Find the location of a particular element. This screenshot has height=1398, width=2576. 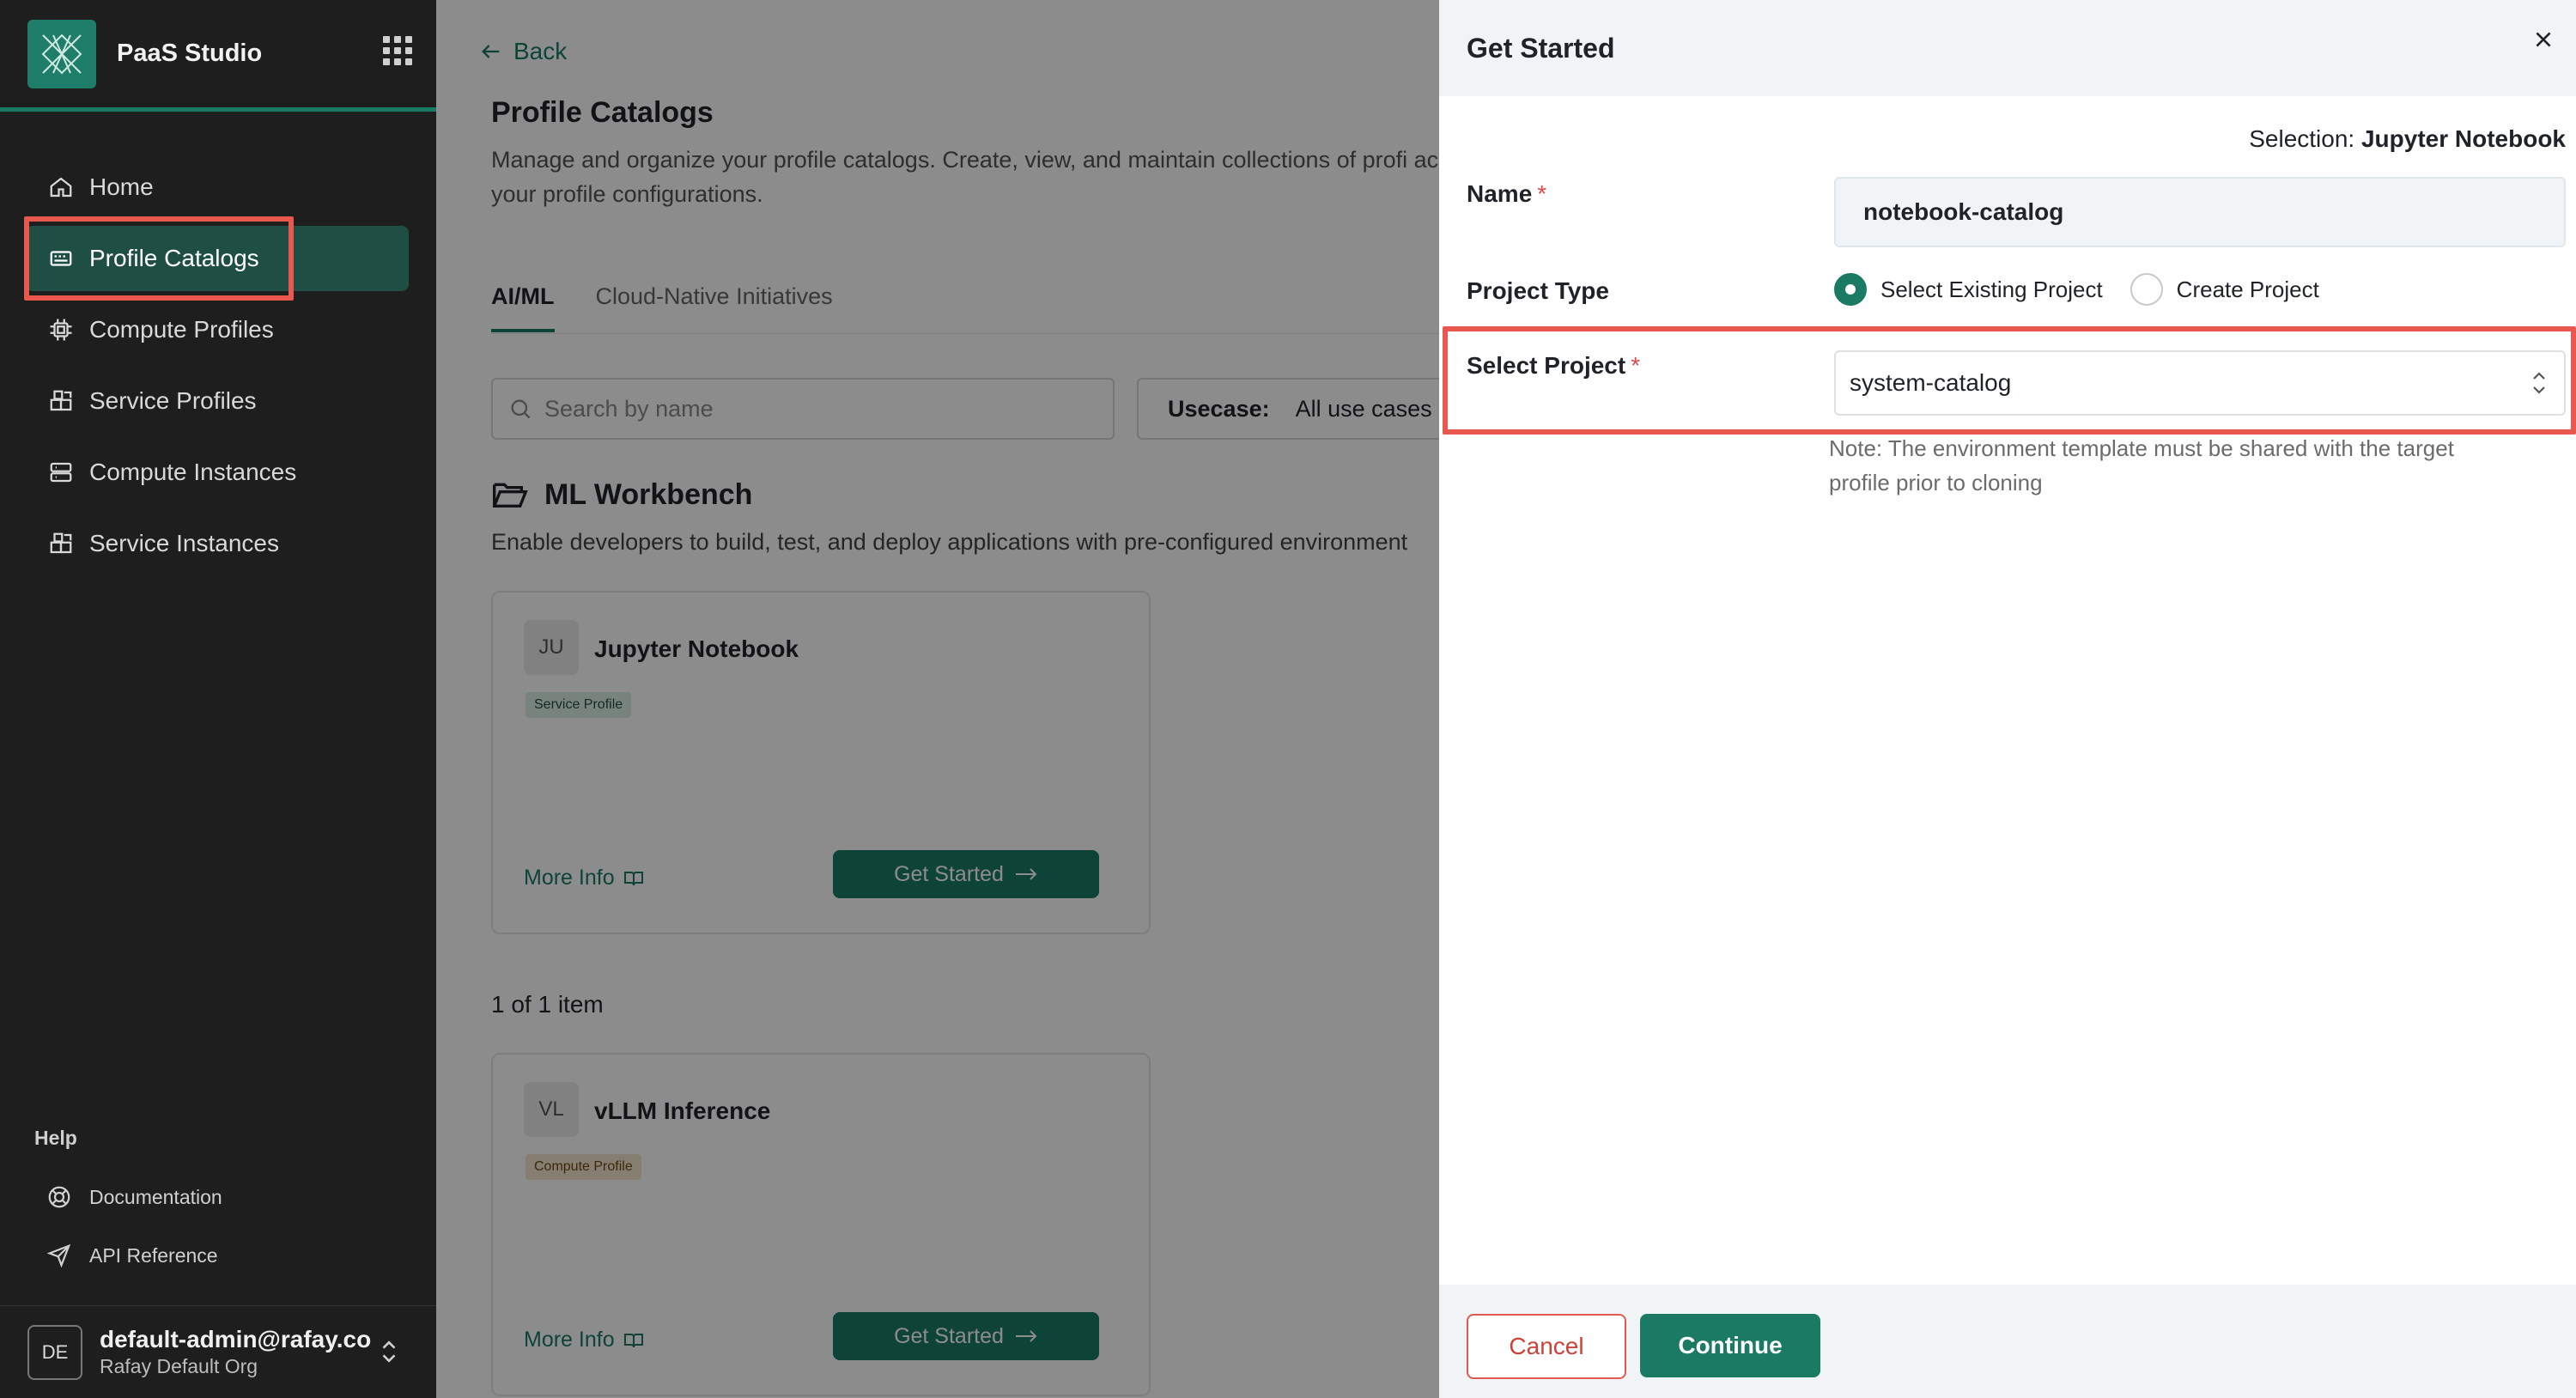

radio-label: Select Existing Project is located at coordinates (1991, 289).